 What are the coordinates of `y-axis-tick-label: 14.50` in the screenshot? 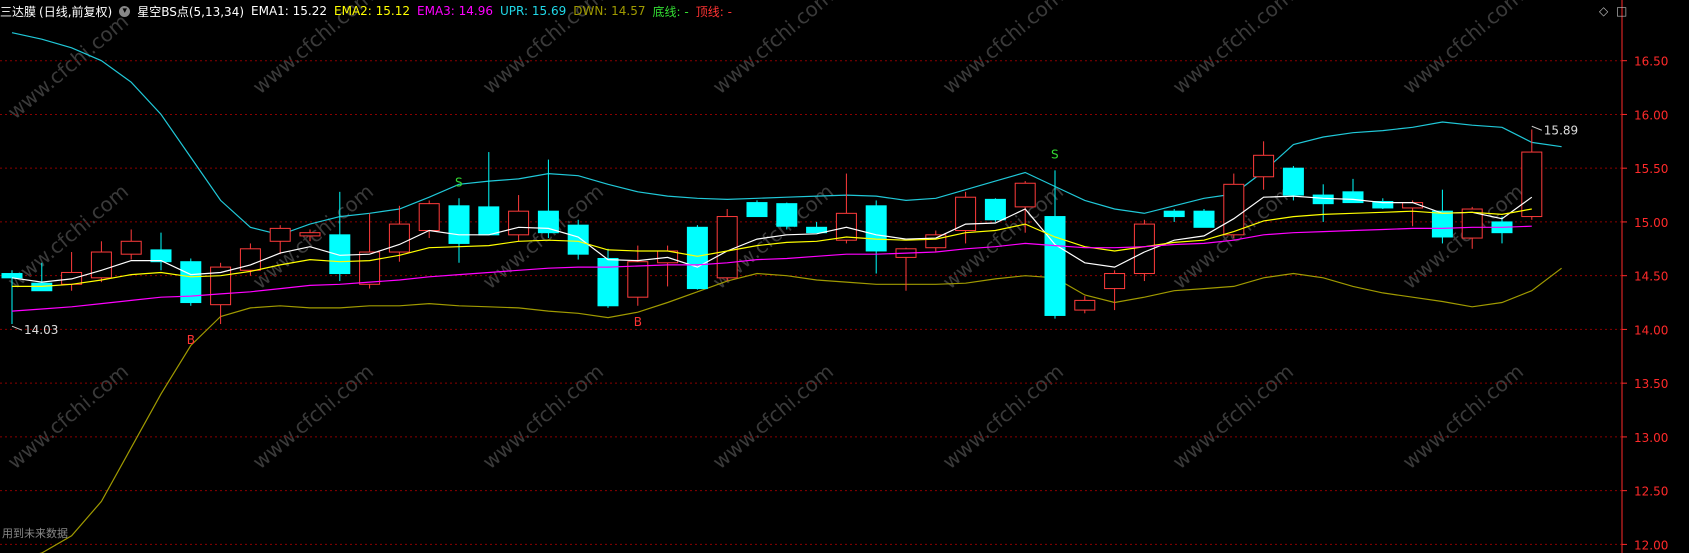 It's located at (1651, 277).